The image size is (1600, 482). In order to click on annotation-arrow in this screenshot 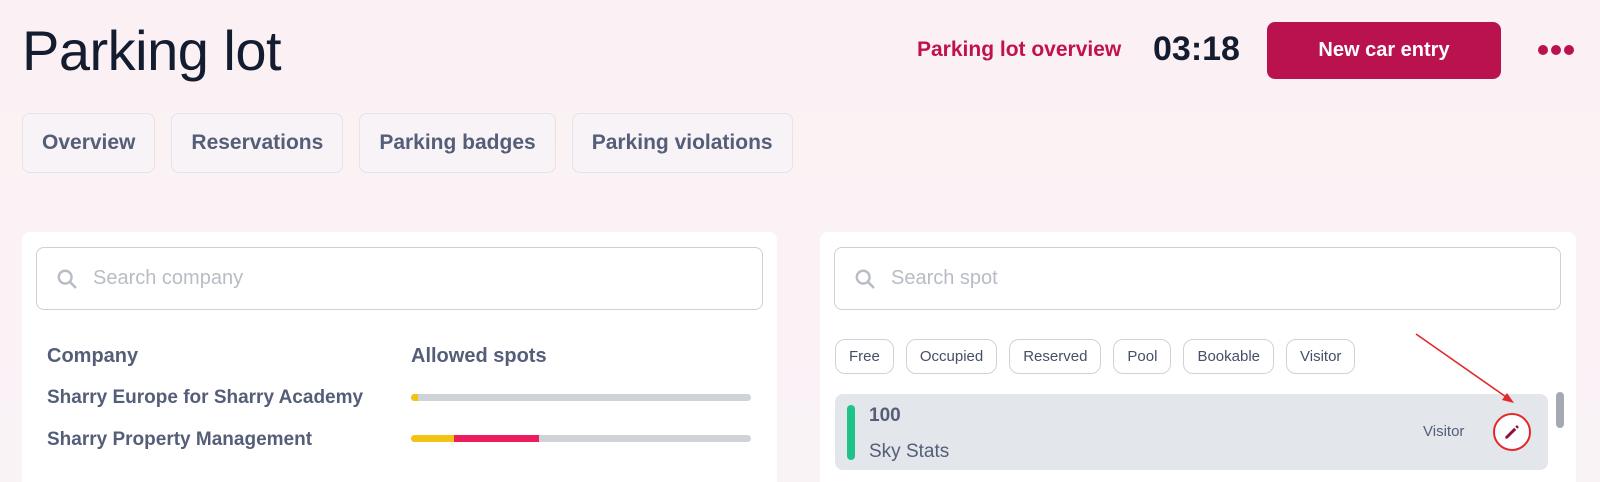, I will do `click(1464, 368)`.